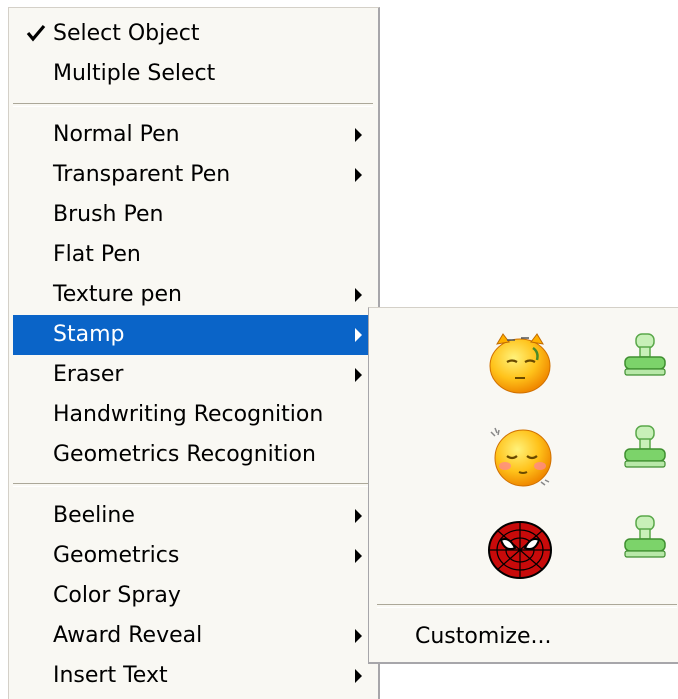 The height and width of the screenshot is (699, 678). Describe the element at coordinates (520, 455) in the screenshot. I see `shy-blushing-face-icon` at that location.